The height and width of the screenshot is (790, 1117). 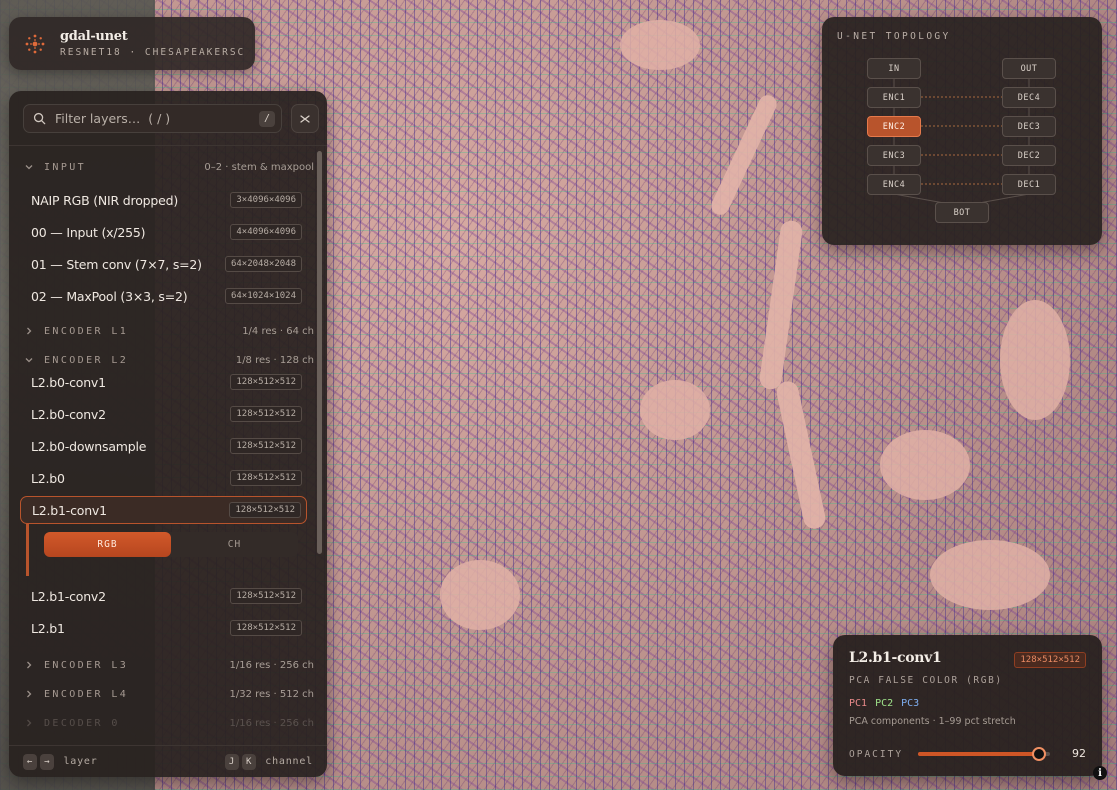 I want to click on layer-name: NAIP RGB (NIR dropped), so click(x=105, y=200).